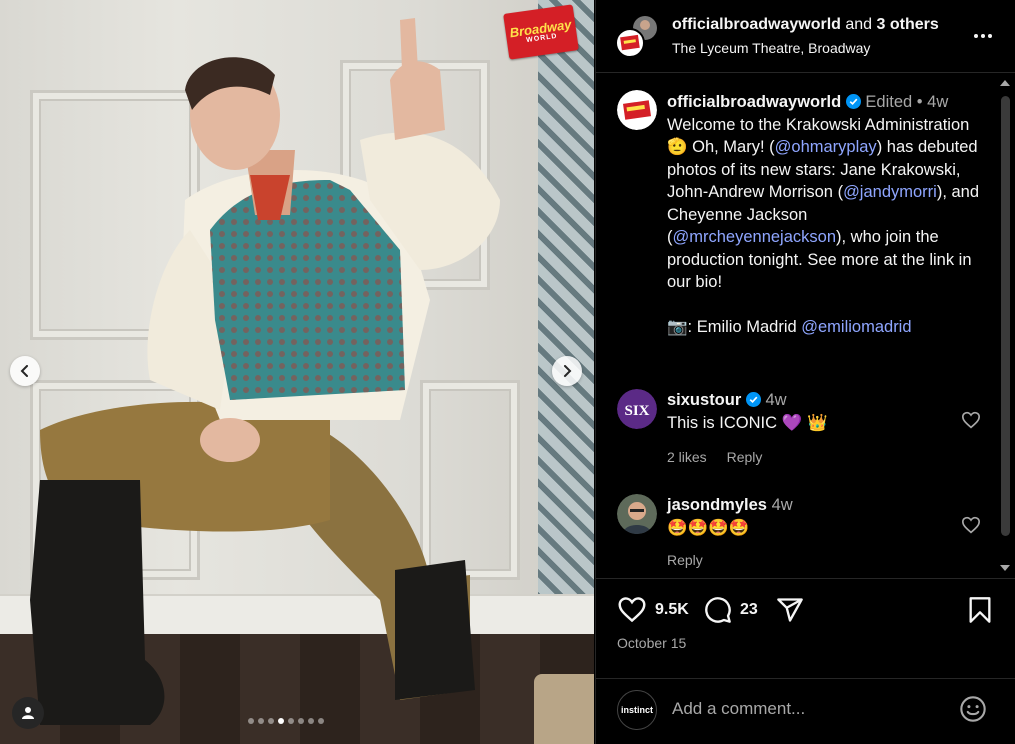 This screenshot has width=1015, height=744. I want to click on mention-link: @jandymorri, so click(890, 192).